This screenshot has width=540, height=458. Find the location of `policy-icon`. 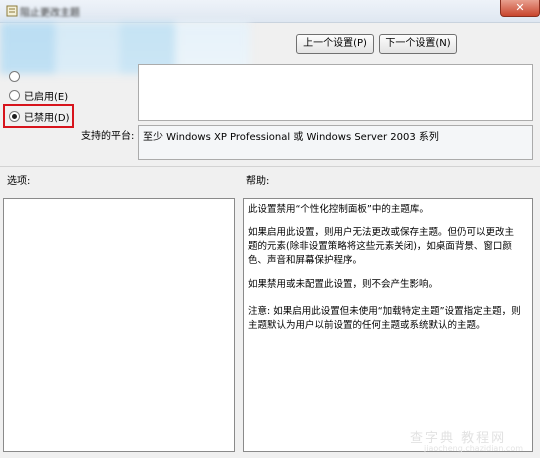

policy-icon is located at coordinates (12, 11).